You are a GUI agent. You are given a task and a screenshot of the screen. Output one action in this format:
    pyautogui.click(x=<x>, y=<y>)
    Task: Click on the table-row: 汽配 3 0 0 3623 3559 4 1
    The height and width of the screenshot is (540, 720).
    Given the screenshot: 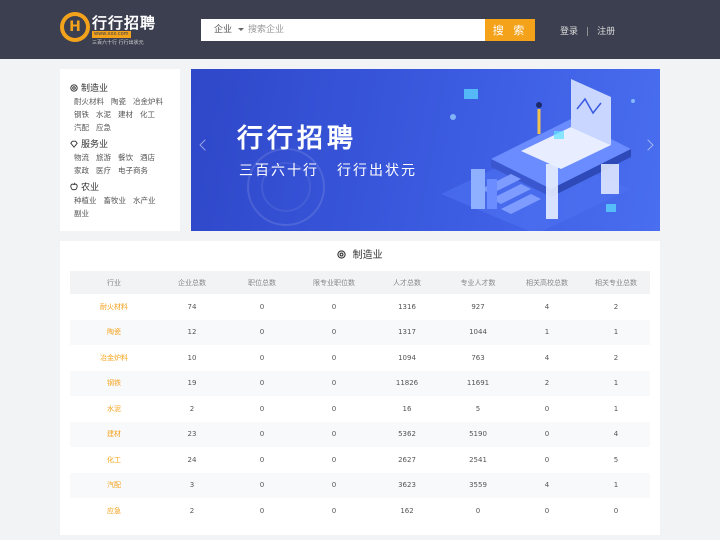 What is the action you would take?
    pyautogui.click(x=360, y=485)
    